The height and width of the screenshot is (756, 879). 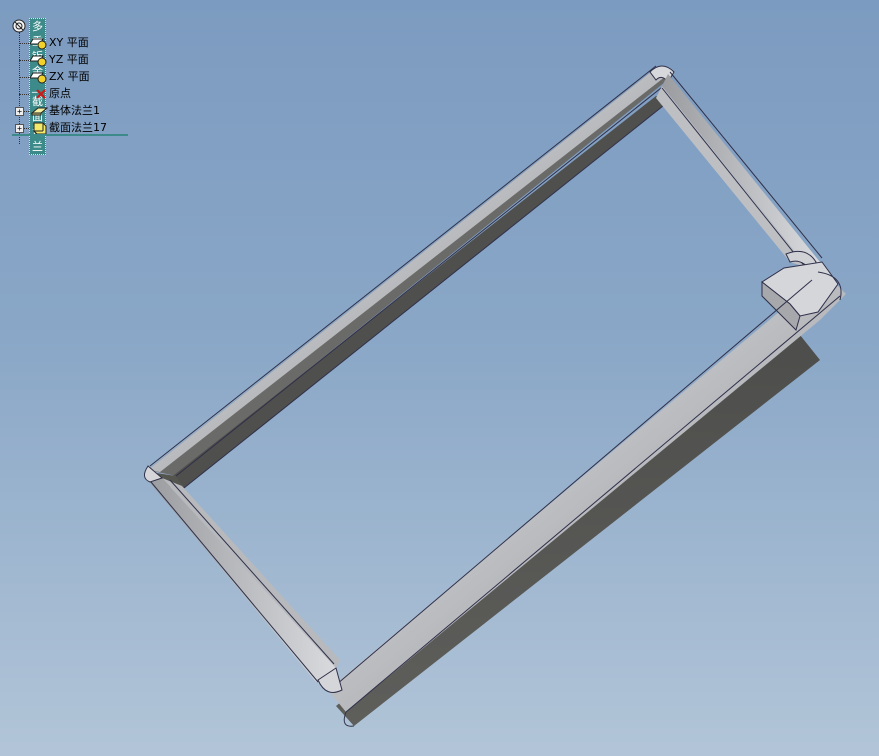 What do you see at coordinates (70, 135) in the screenshot?
I see `rollback-bar` at bounding box center [70, 135].